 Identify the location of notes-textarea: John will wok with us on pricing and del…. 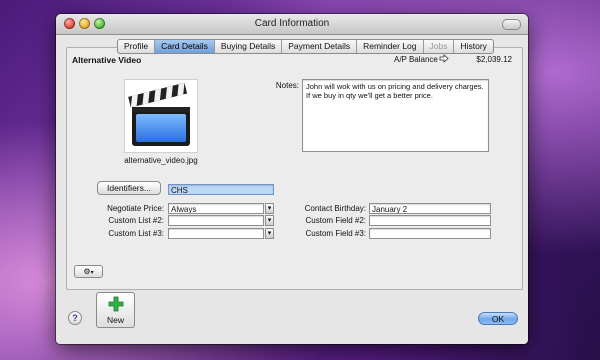
(395, 115).